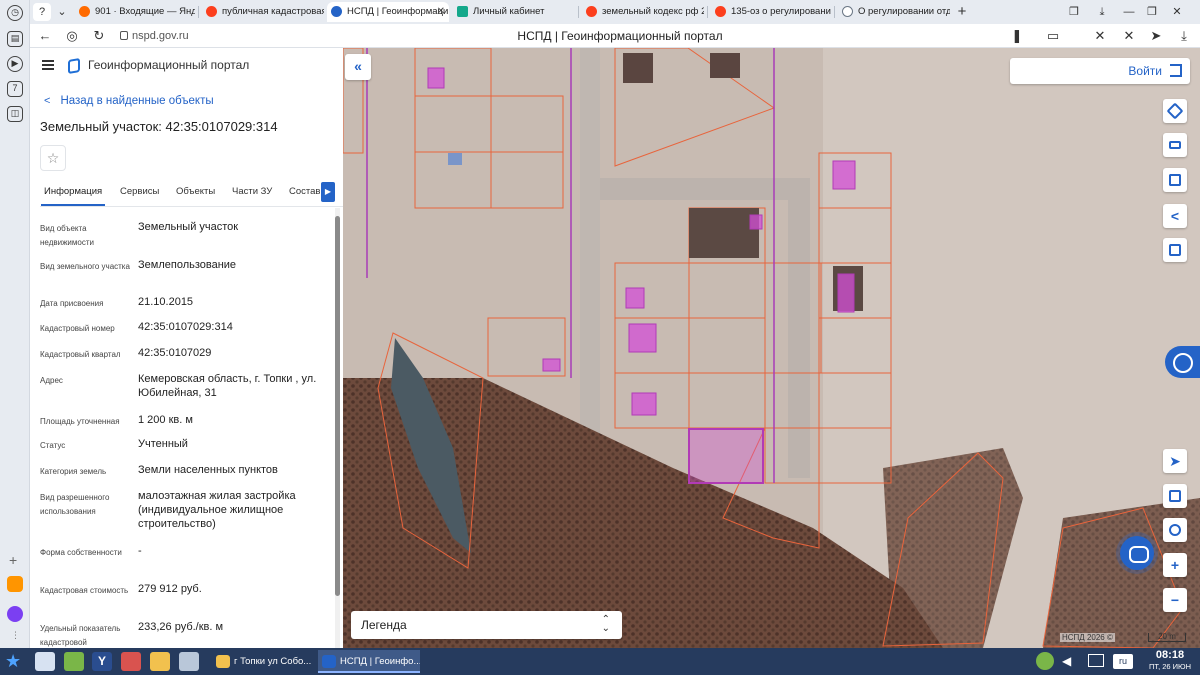 This screenshot has width=1200, height=675. What do you see at coordinates (1175, 250) in the screenshot?
I see `print-button` at bounding box center [1175, 250].